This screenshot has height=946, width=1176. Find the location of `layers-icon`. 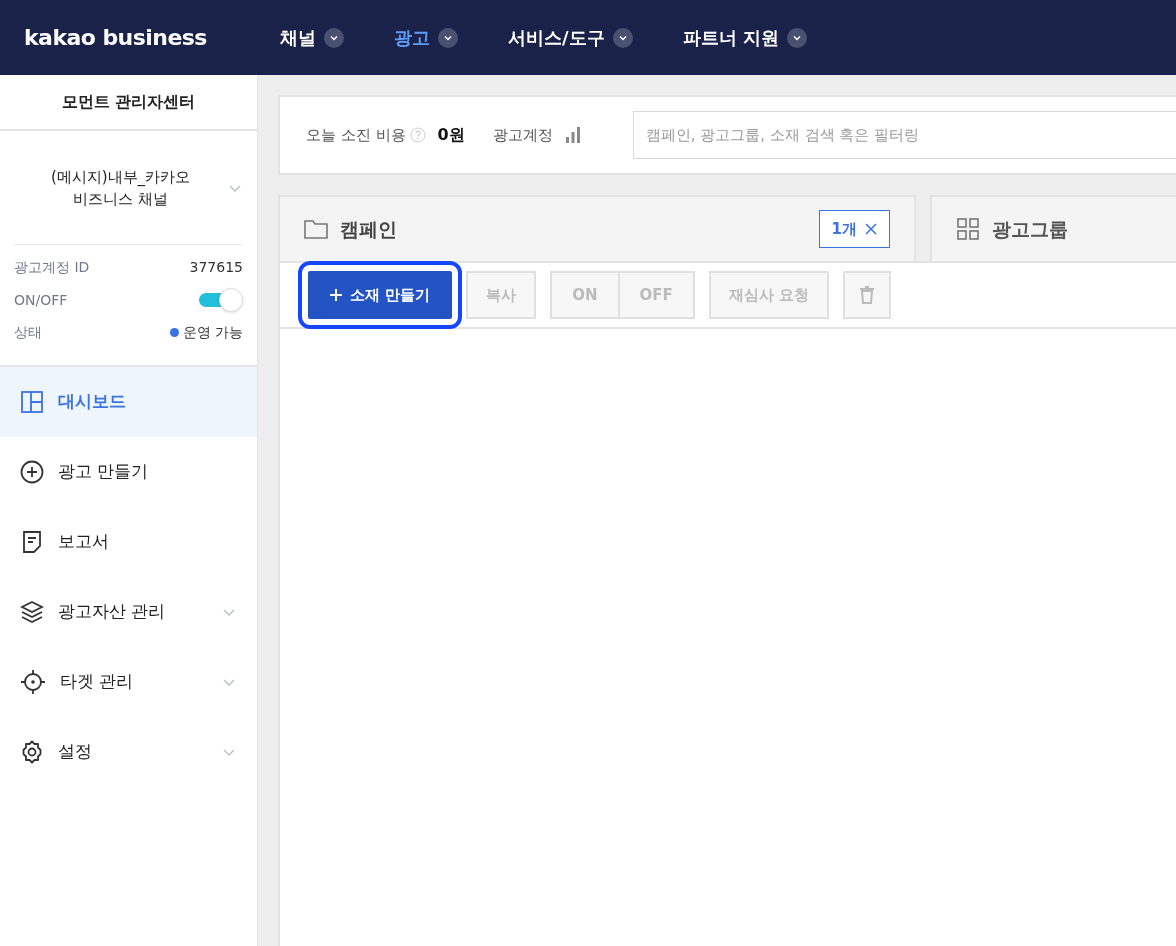

layers-icon is located at coordinates (32, 612).